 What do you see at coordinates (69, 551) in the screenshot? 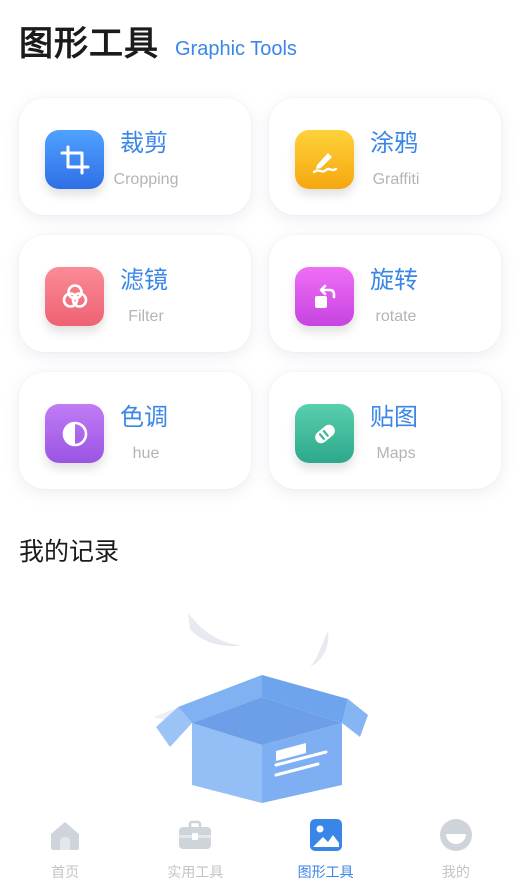
I see `records-title: 我的记录` at bounding box center [69, 551].